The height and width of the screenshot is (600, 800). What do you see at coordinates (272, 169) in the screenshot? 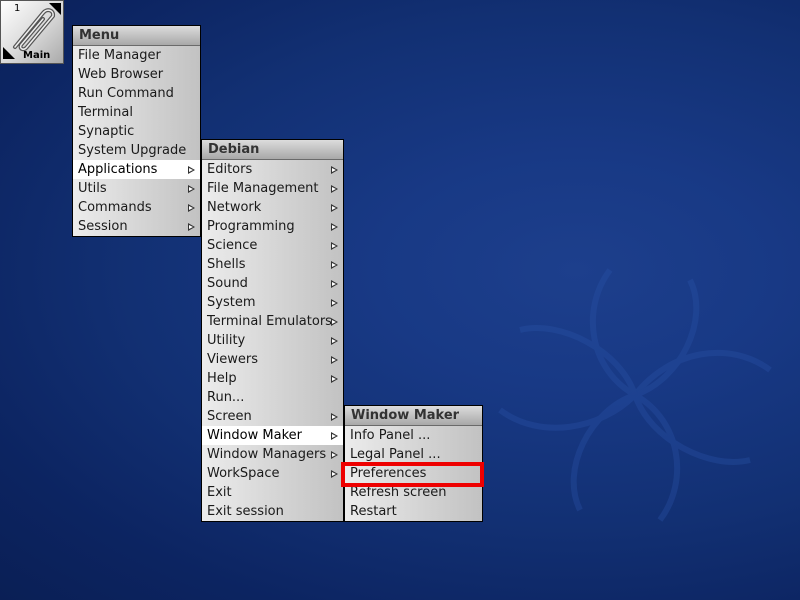
I see `menu-item-editors: Editors` at bounding box center [272, 169].